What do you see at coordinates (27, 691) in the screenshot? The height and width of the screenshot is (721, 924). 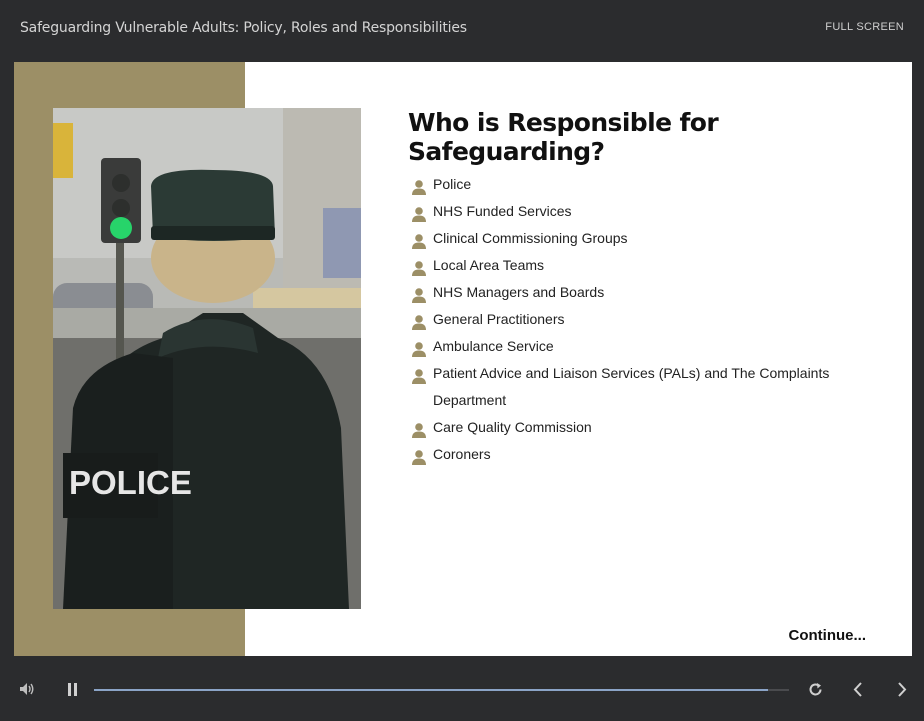 I see `volume-icon` at bounding box center [27, 691].